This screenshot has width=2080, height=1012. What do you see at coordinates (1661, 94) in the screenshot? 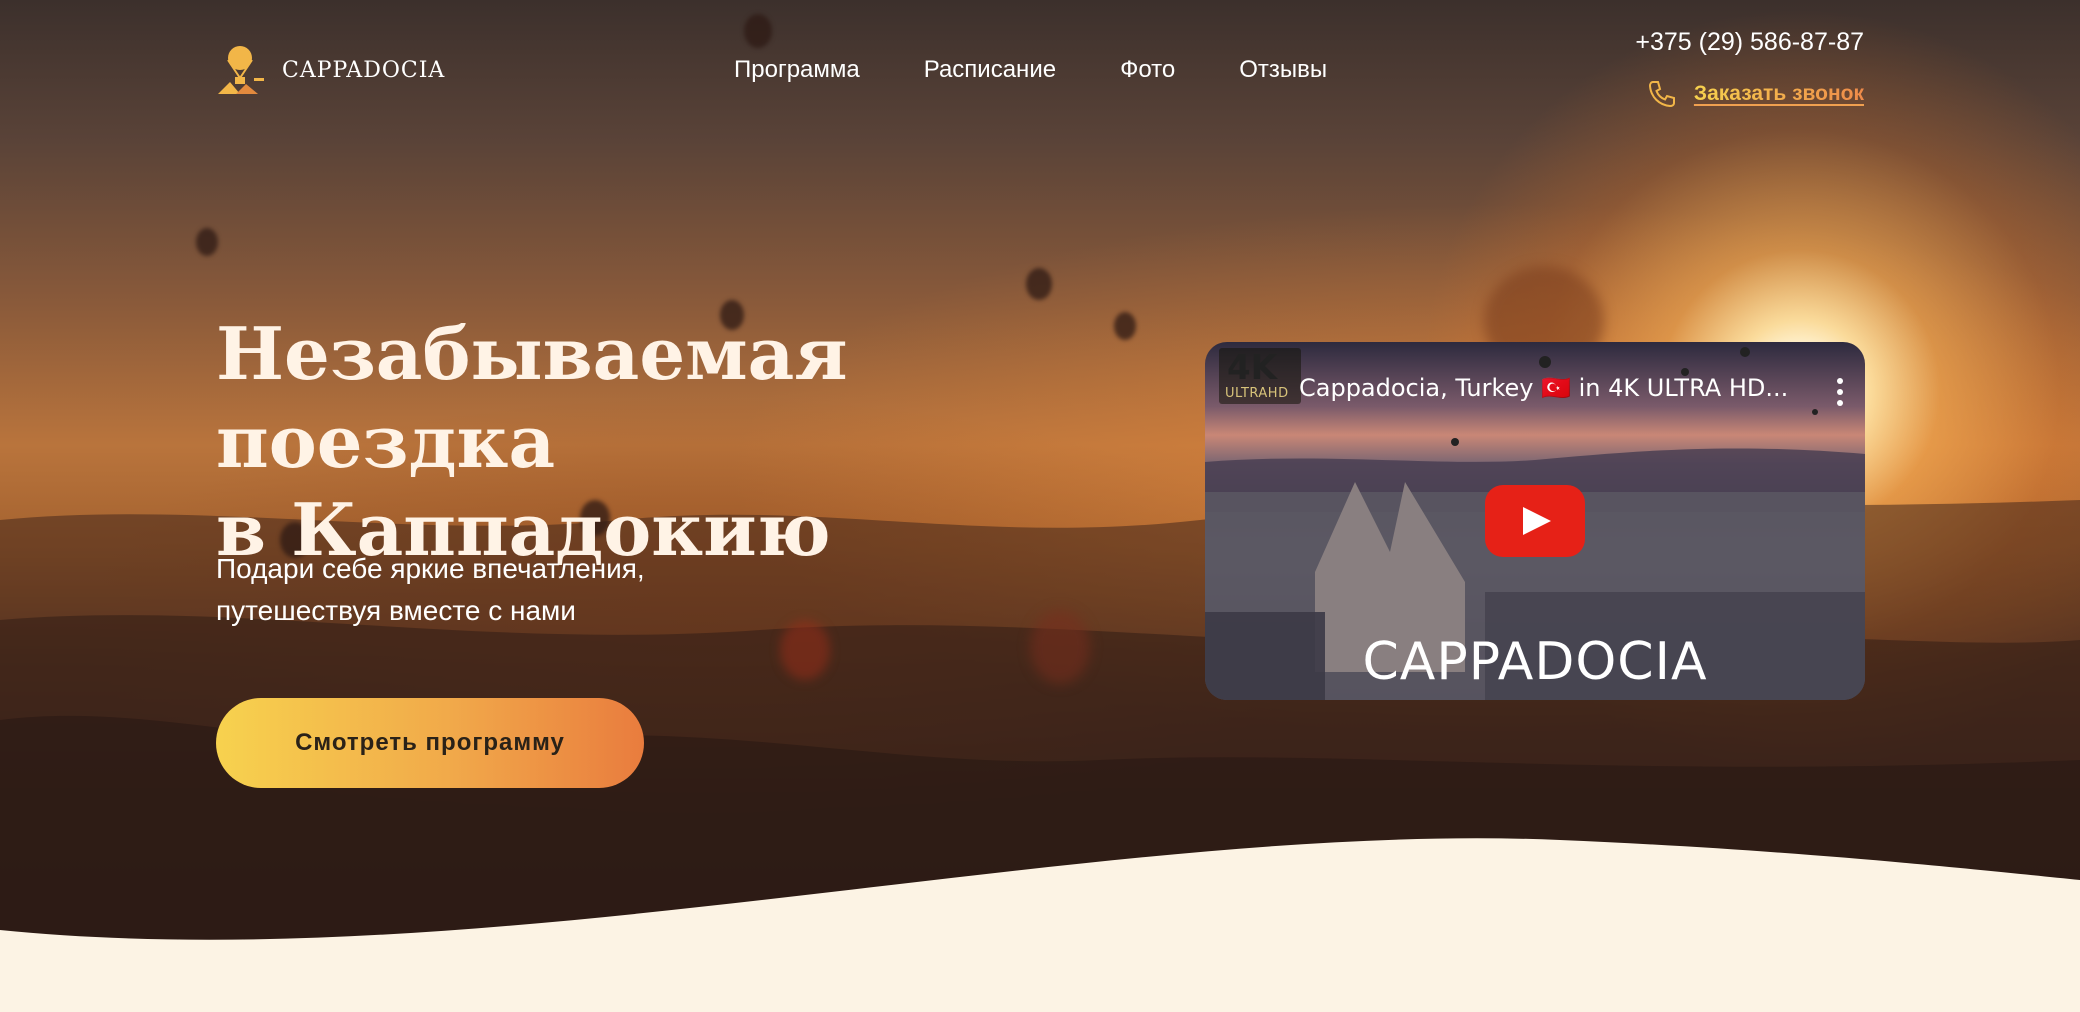
I see `phone-icon` at bounding box center [1661, 94].